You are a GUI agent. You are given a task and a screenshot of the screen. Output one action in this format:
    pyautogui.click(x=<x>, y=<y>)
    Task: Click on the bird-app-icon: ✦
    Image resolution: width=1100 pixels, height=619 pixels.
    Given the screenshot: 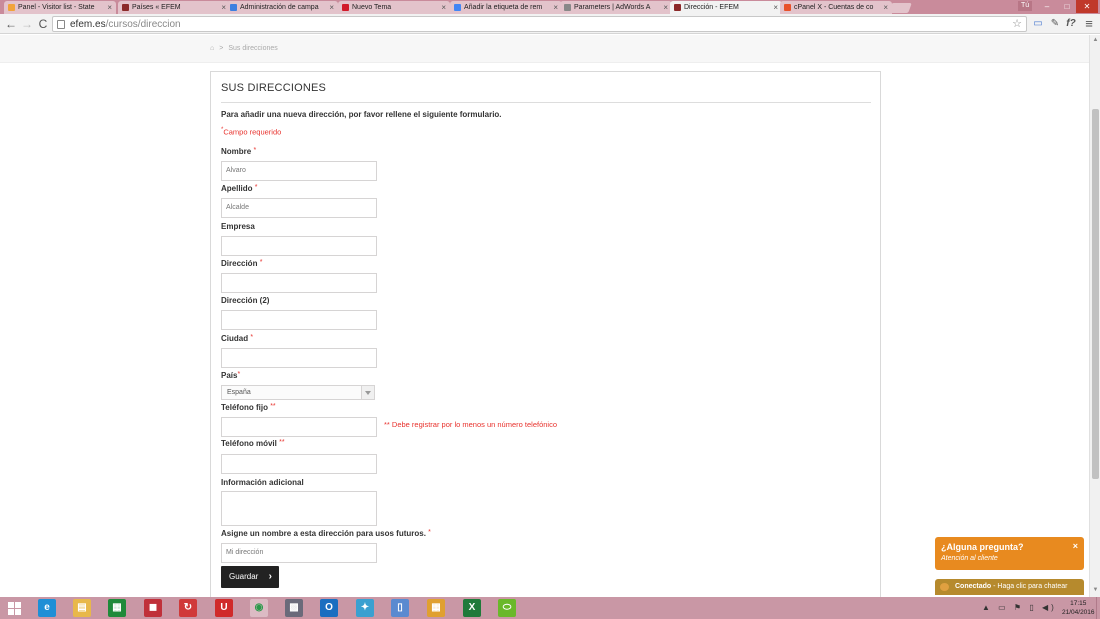 What is the action you would take?
    pyautogui.click(x=365, y=608)
    